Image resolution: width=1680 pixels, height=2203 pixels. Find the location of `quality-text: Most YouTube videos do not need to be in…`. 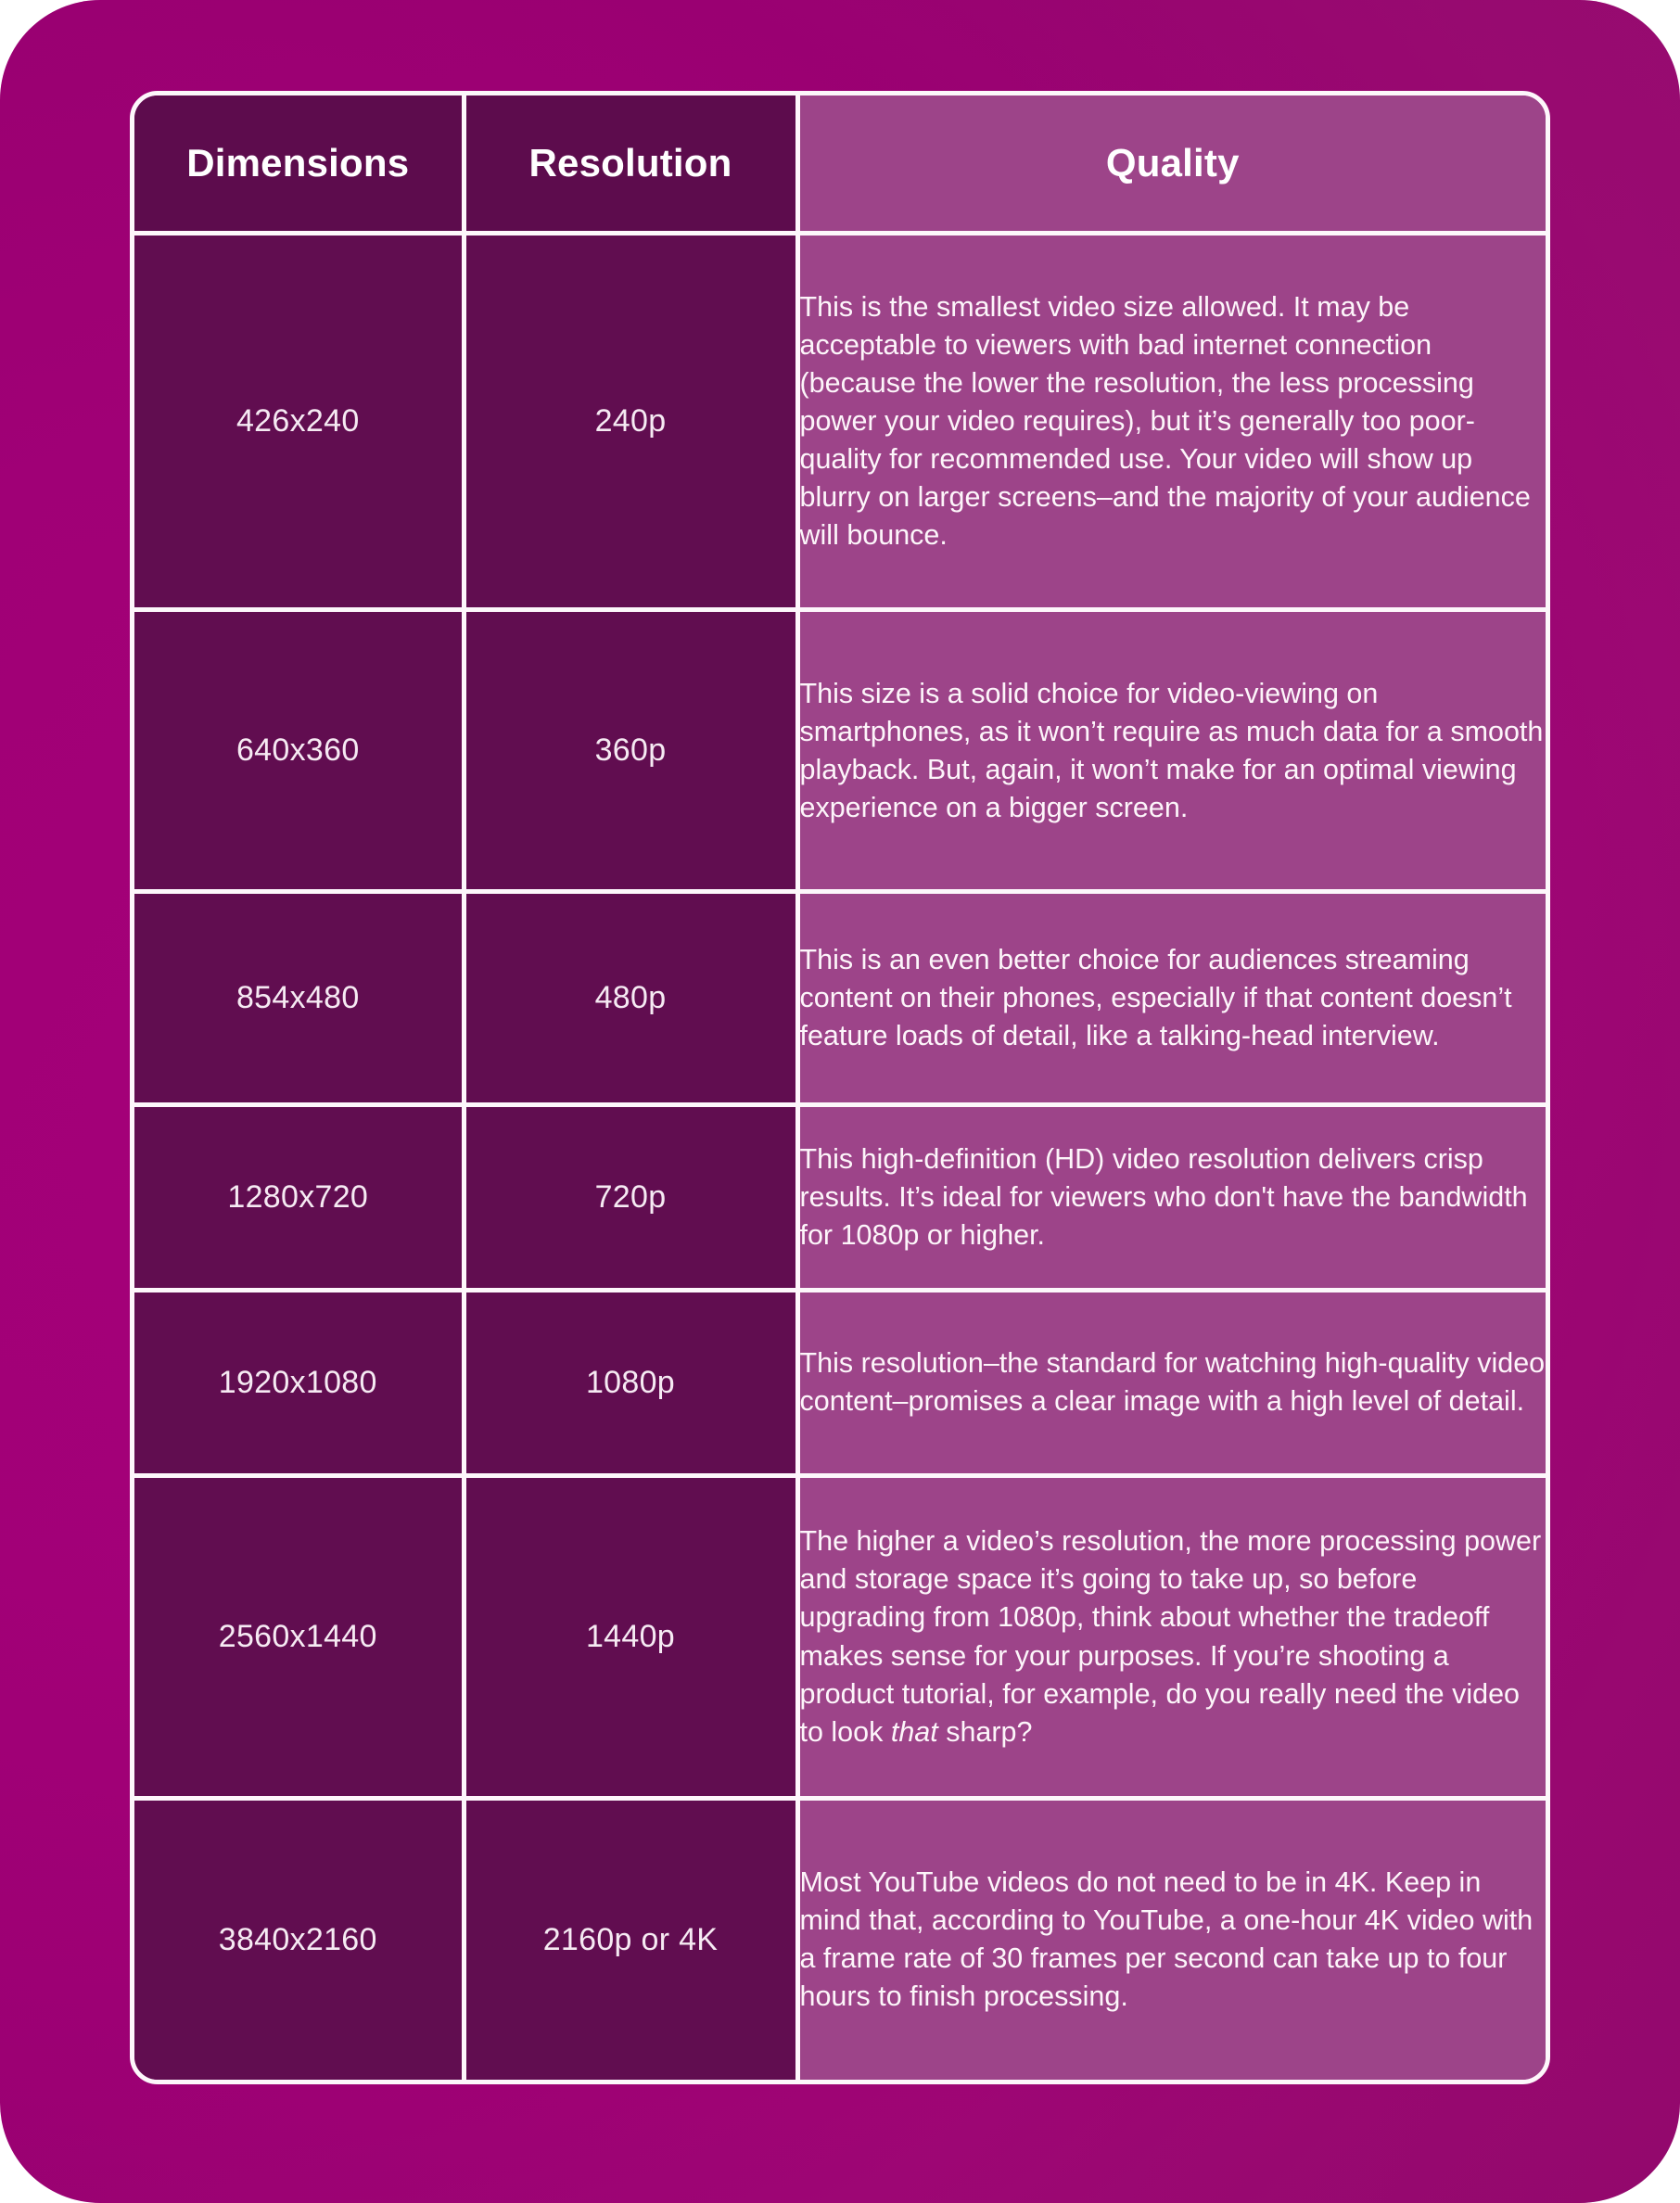

quality-text: Most YouTube videos do not need to be in… is located at coordinates (1166, 1940).